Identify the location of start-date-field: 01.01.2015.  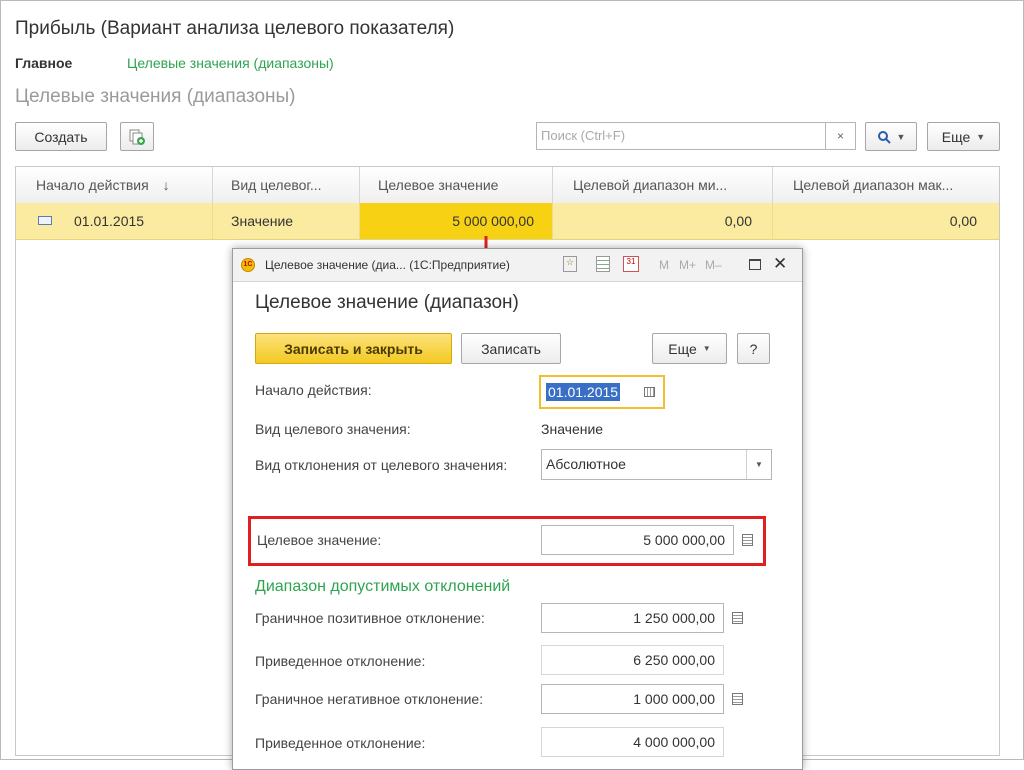
(602, 392).